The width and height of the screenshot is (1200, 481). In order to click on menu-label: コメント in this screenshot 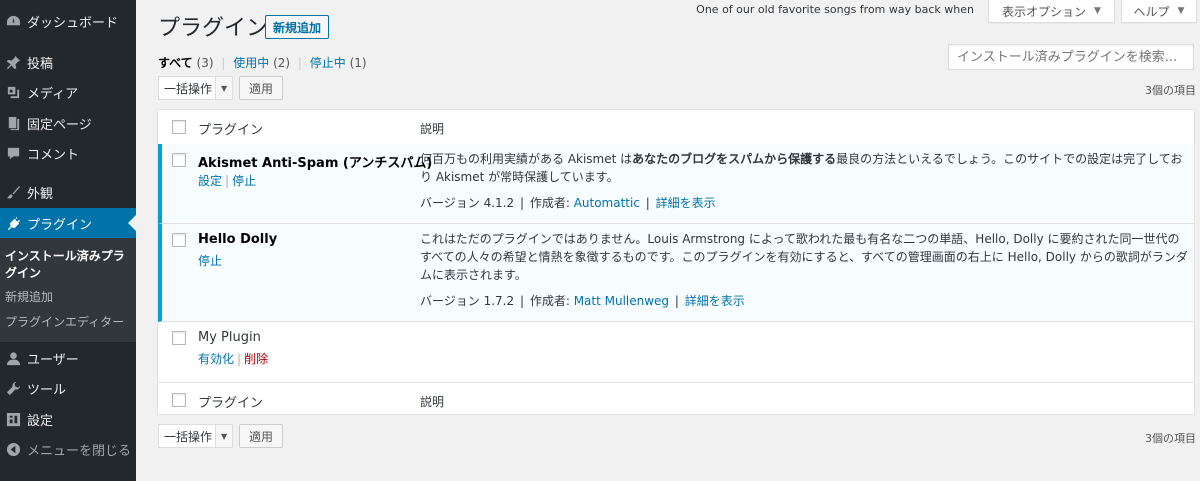, I will do `click(53, 155)`.